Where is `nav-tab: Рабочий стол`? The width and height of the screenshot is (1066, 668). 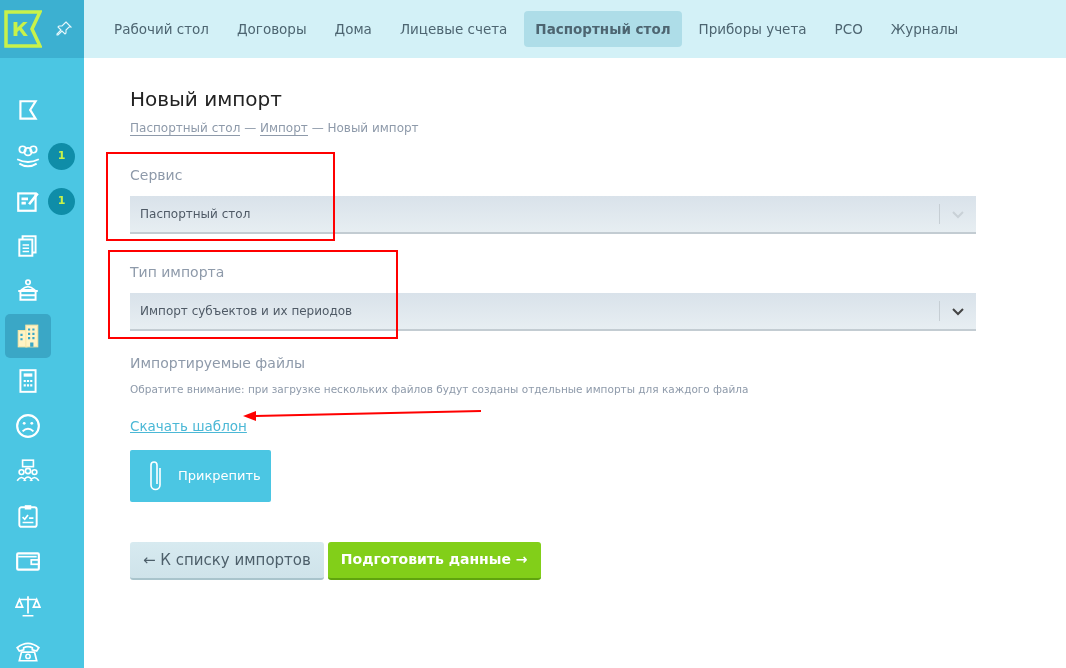
nav-tab: Рабочий стол is located at coordinates (161, 29).